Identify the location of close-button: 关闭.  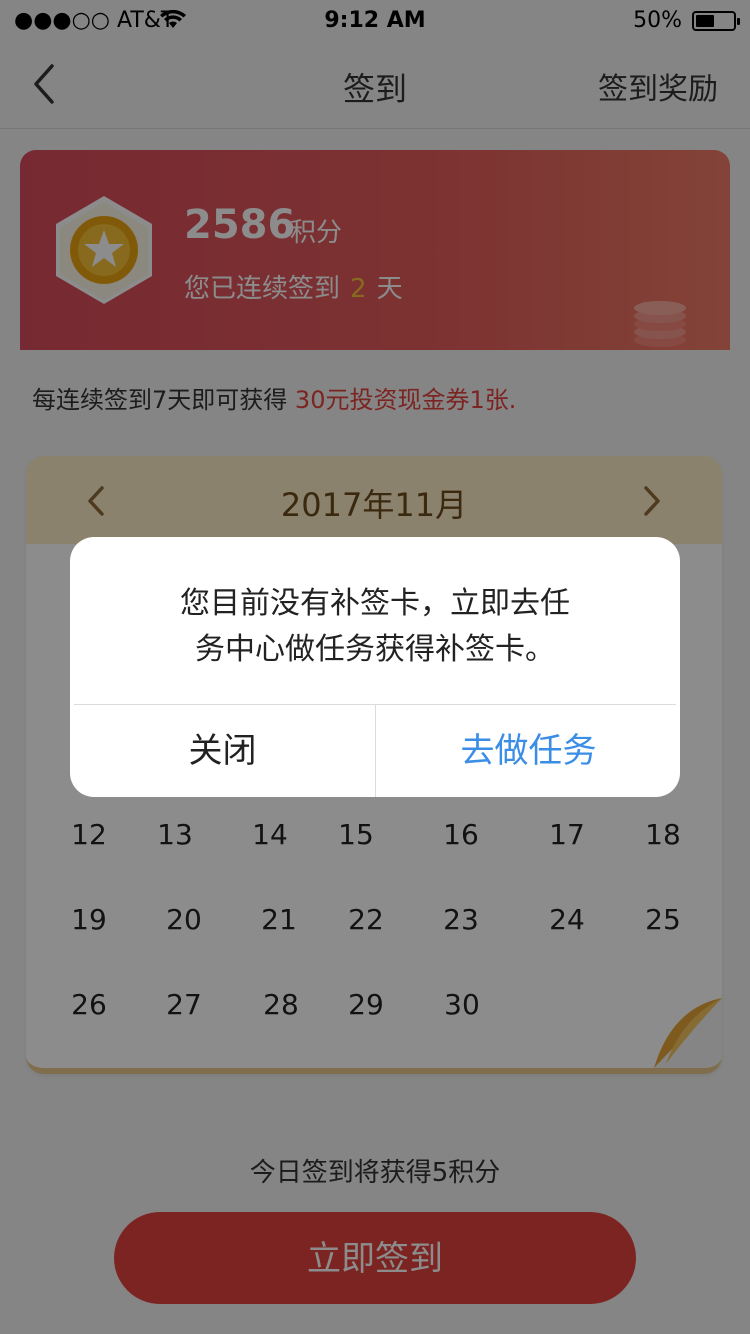
(222, 751).